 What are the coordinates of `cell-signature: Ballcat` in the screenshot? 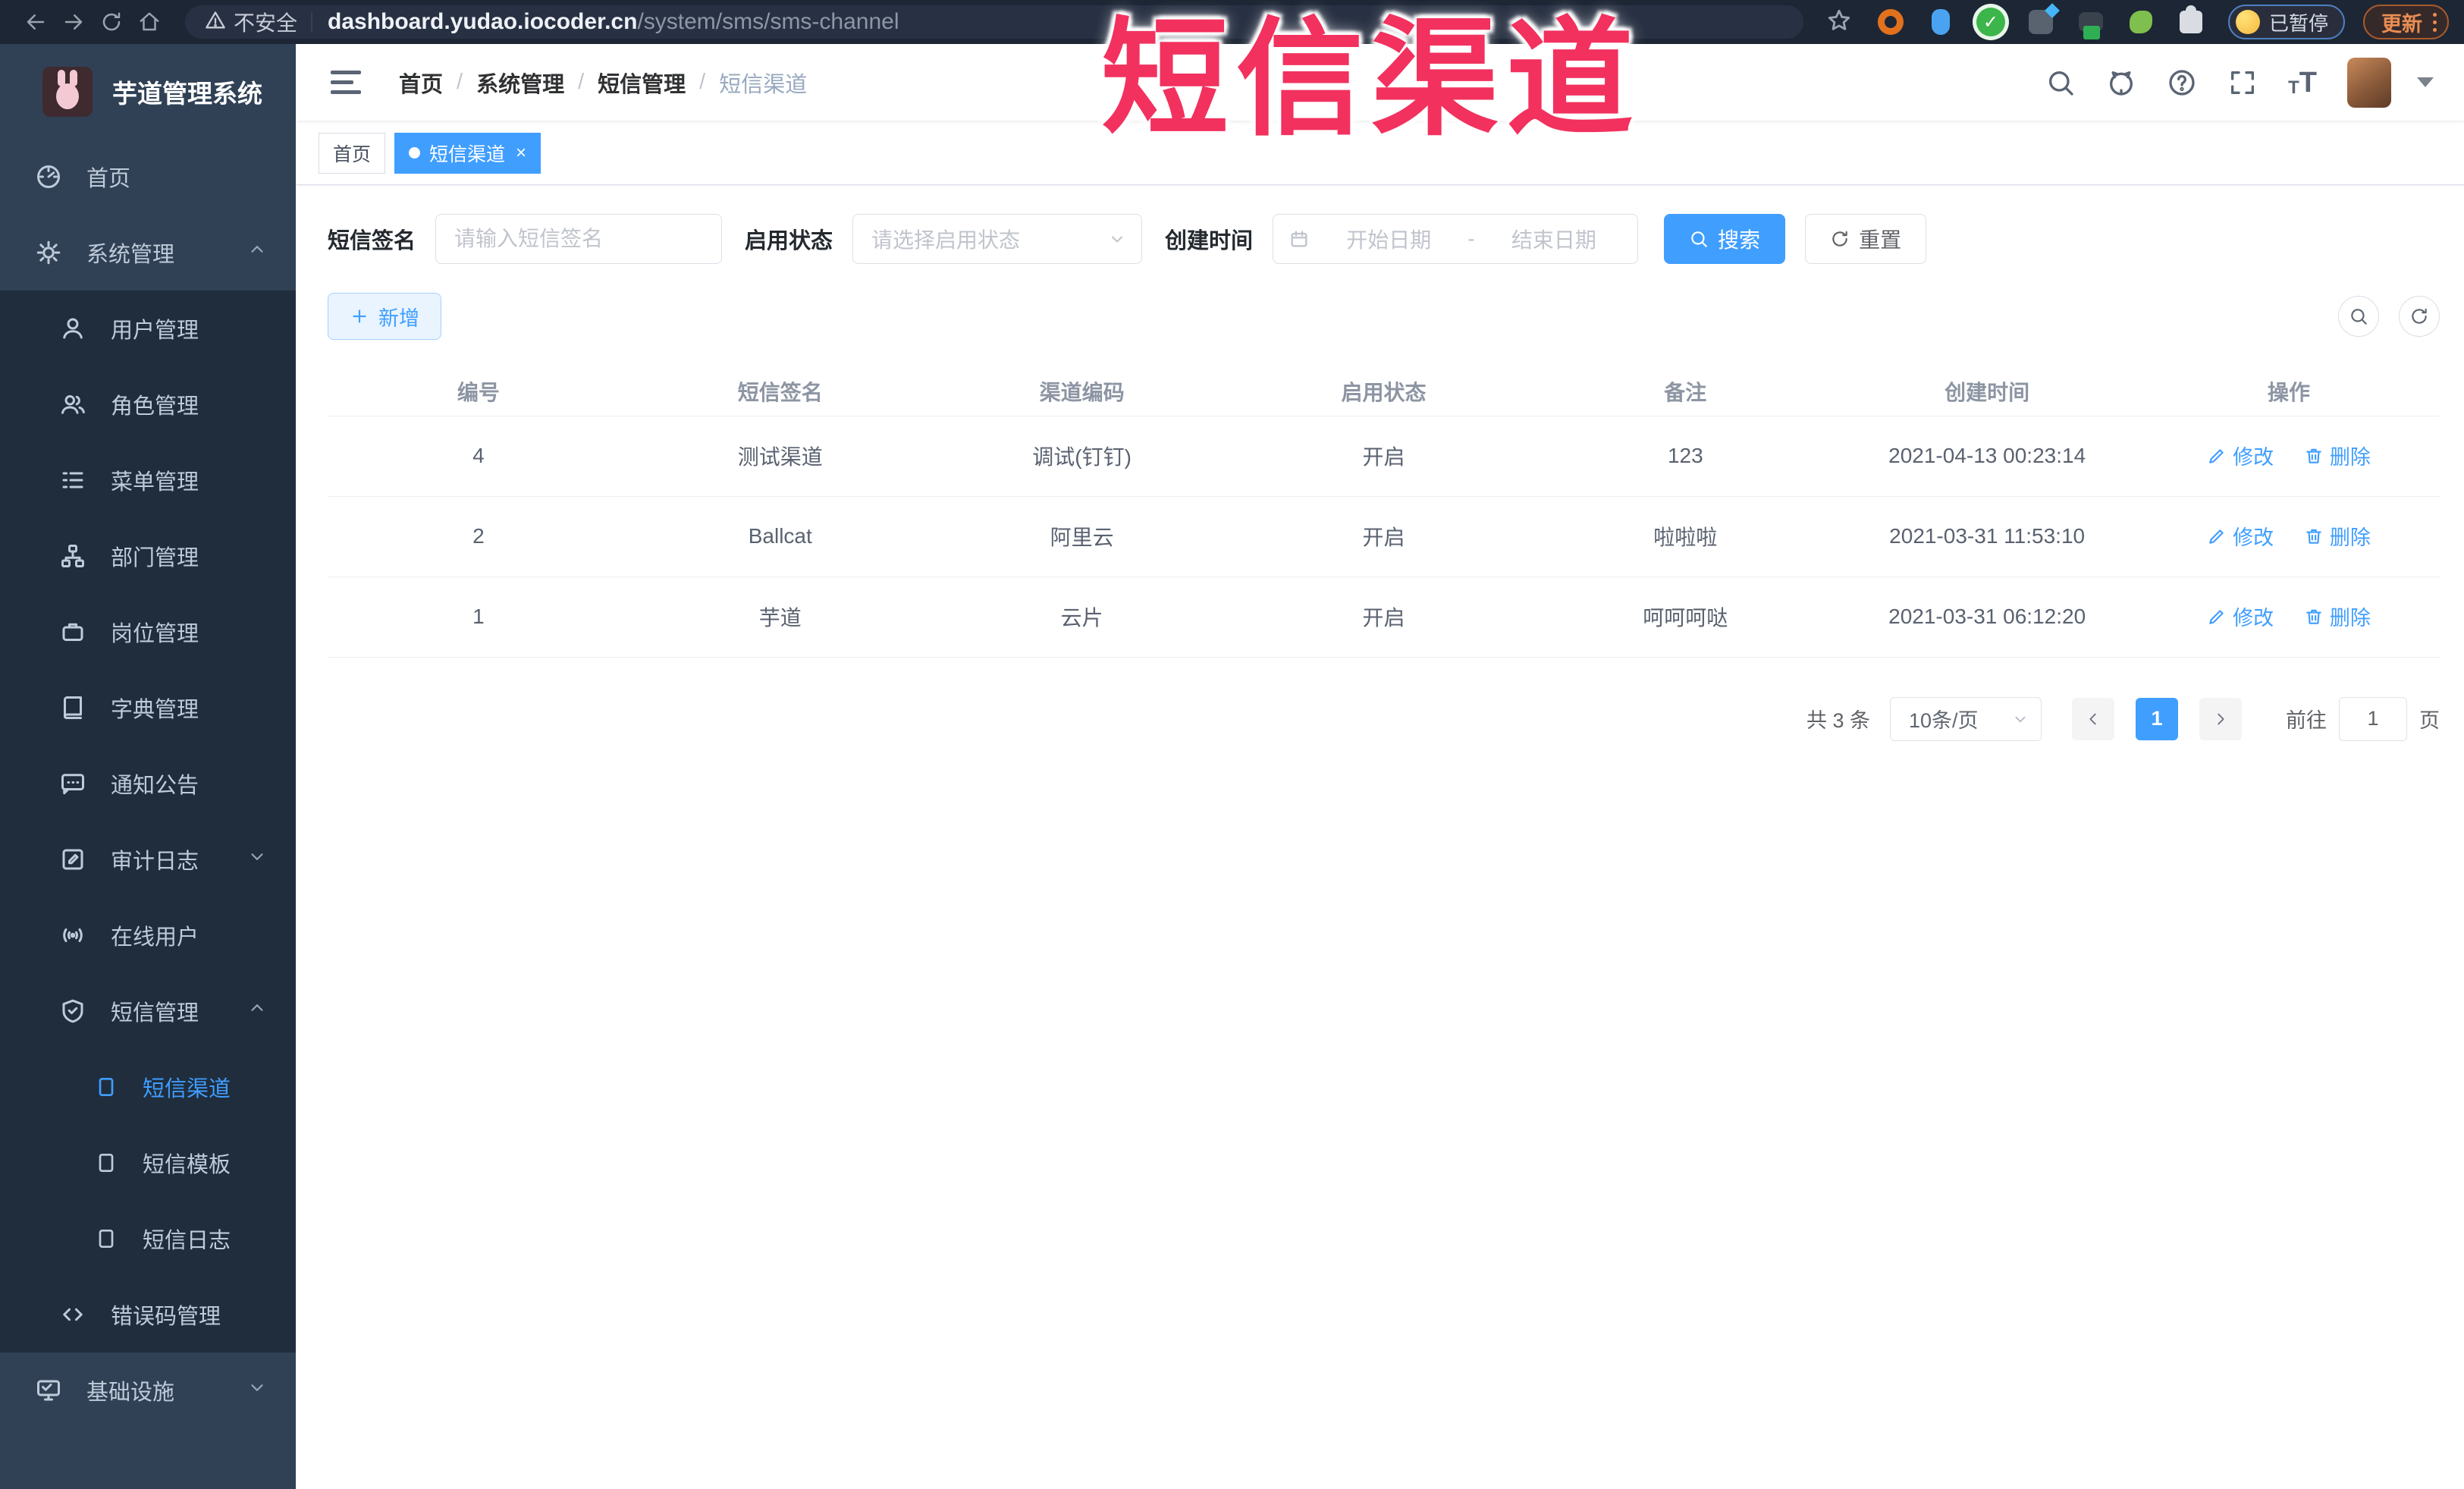 It's located at (780, 536).